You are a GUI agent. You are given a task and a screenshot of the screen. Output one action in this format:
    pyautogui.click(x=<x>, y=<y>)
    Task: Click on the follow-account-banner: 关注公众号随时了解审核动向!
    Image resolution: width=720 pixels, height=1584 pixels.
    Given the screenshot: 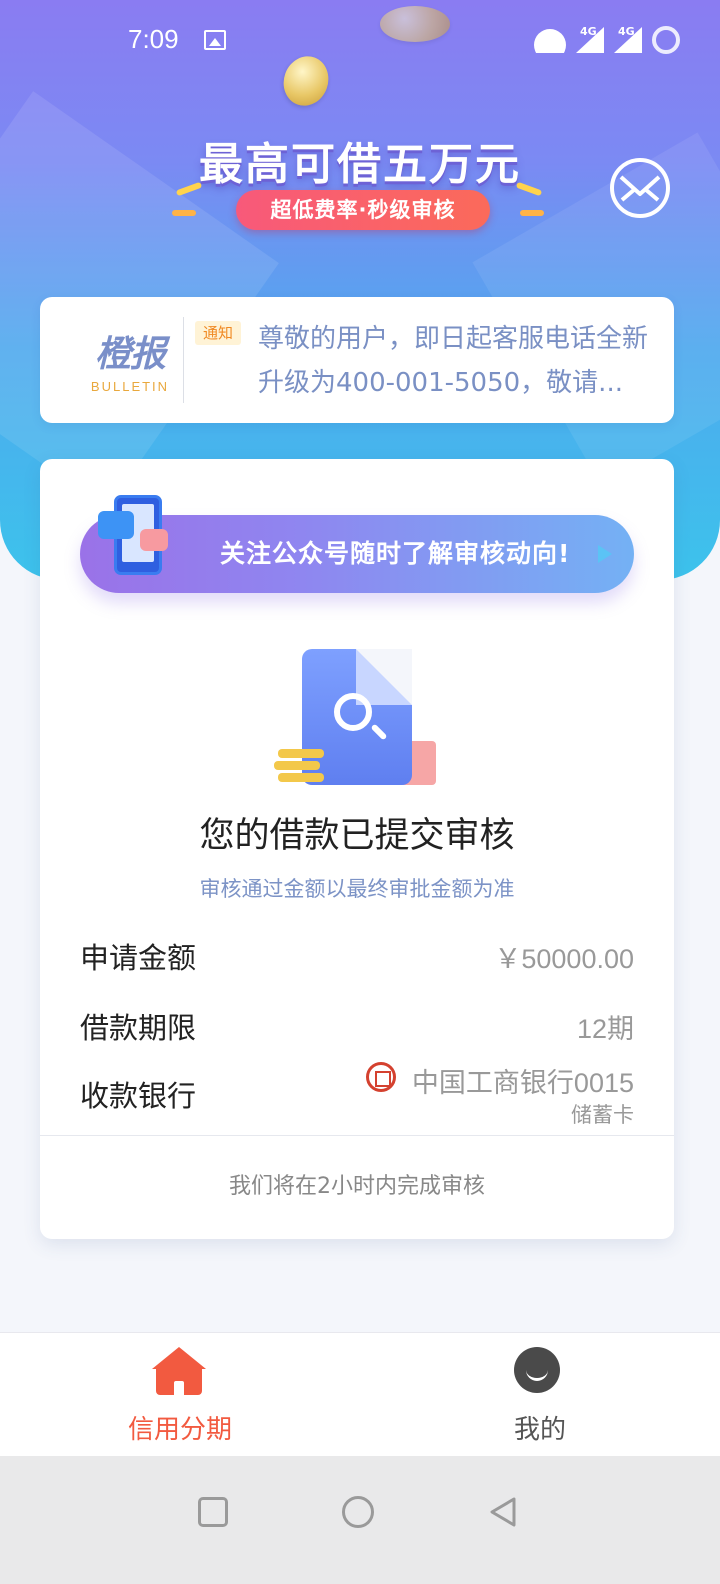 What is the action you would take?
    pyautogui.click(x=357, y=554)
    